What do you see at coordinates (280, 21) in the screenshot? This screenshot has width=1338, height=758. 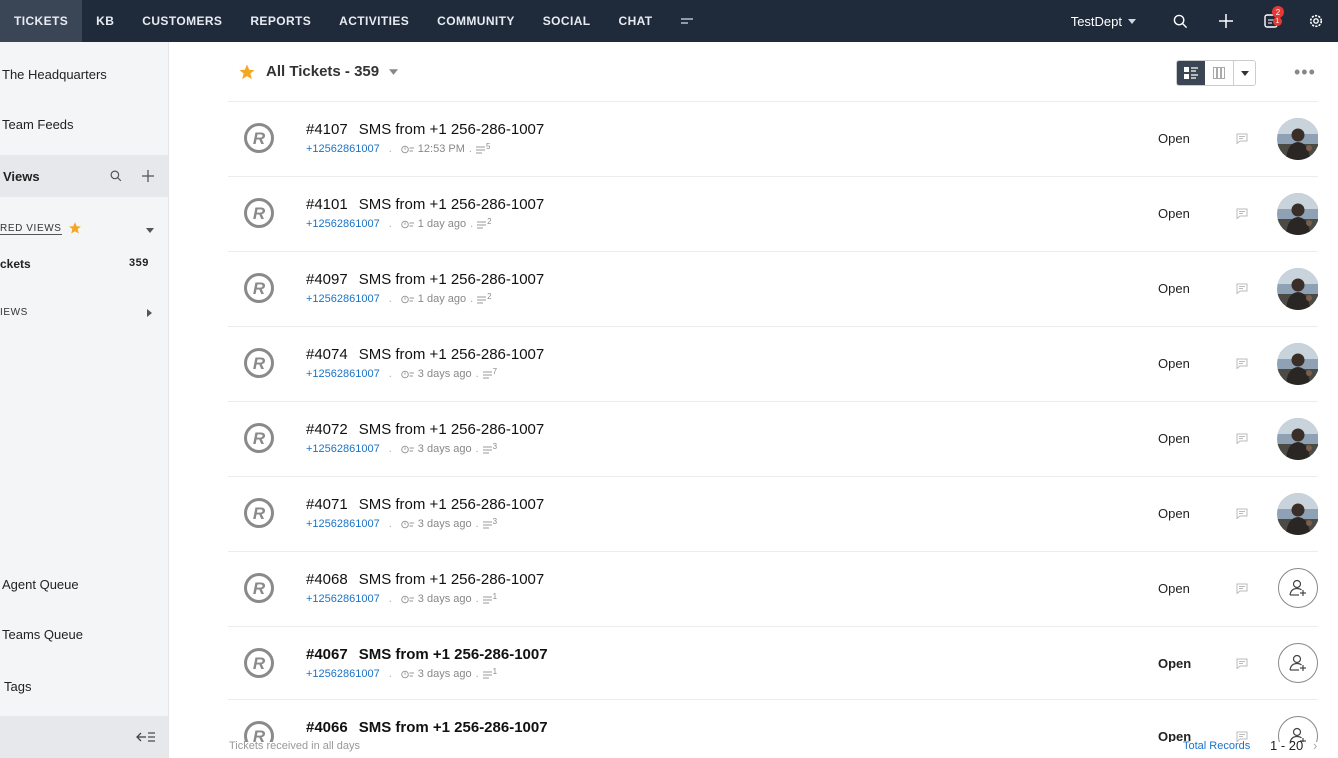 I see `tab-reports: REPORTS` at bounding box center [280, 21].